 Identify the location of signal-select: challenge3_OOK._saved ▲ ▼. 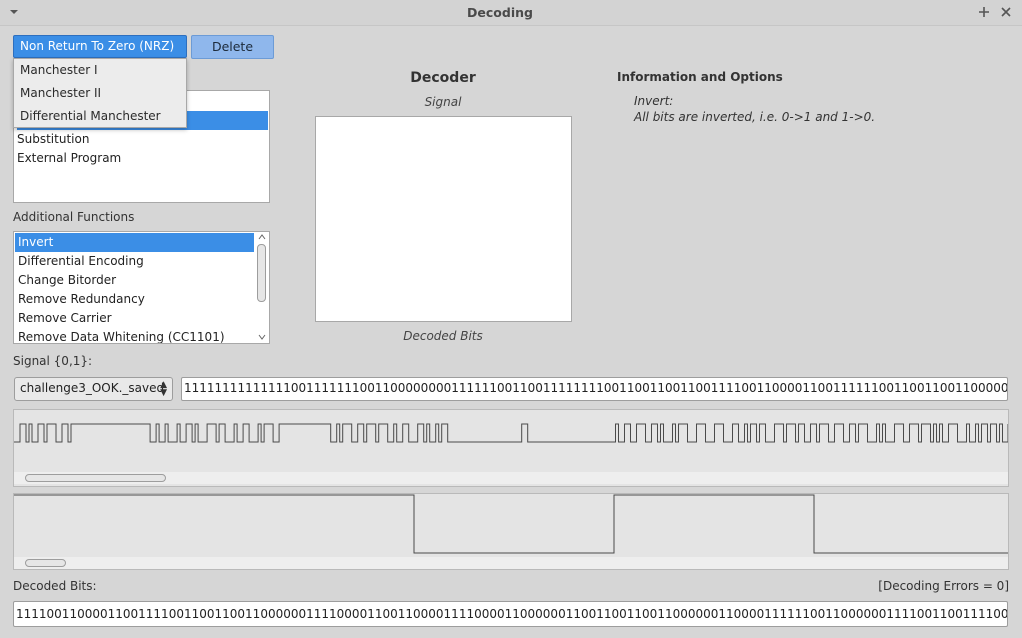
(93, 389).